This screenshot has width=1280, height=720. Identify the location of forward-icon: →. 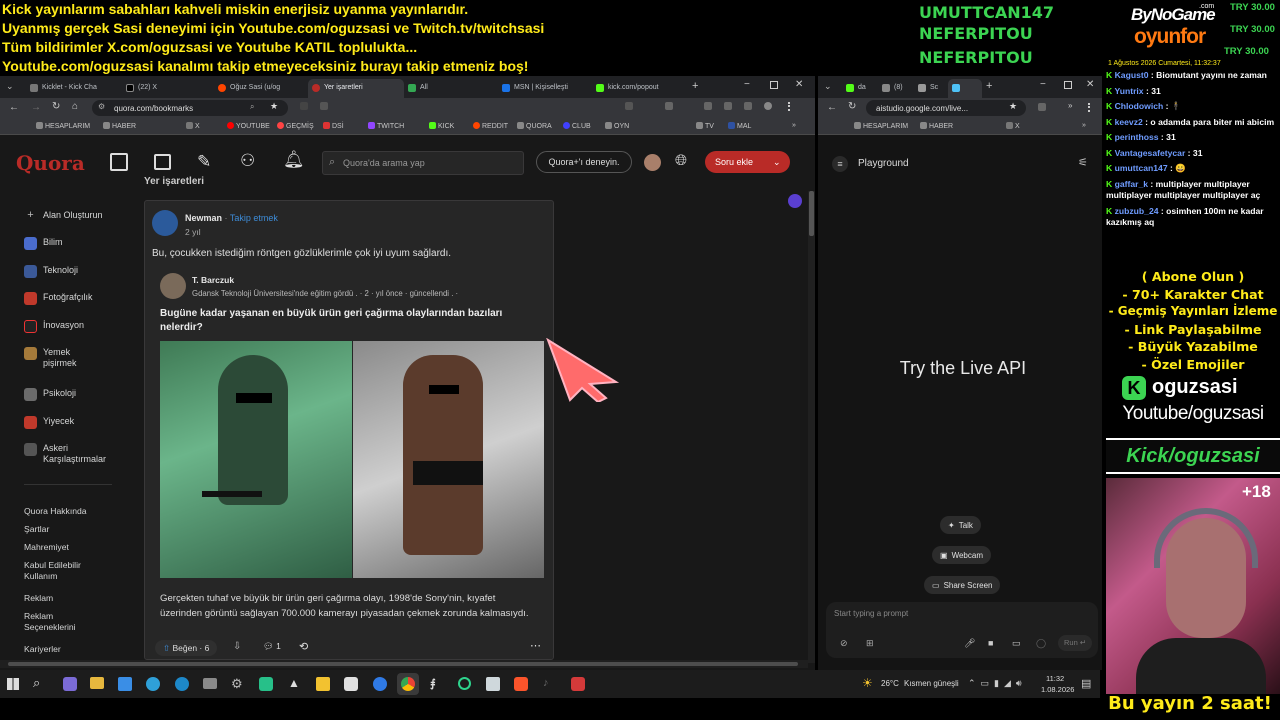
(36, 107).